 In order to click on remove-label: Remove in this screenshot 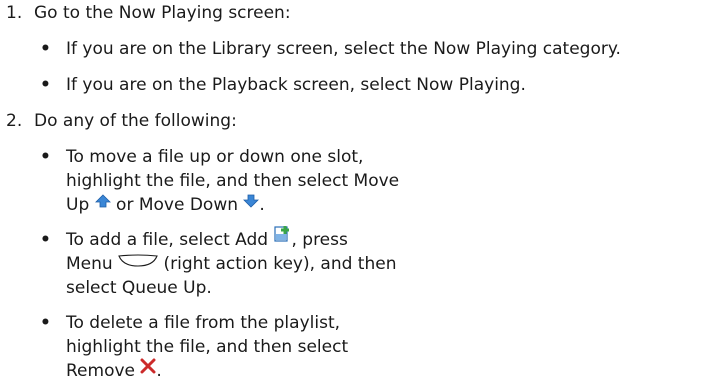, I will do `click(100, 371)`.